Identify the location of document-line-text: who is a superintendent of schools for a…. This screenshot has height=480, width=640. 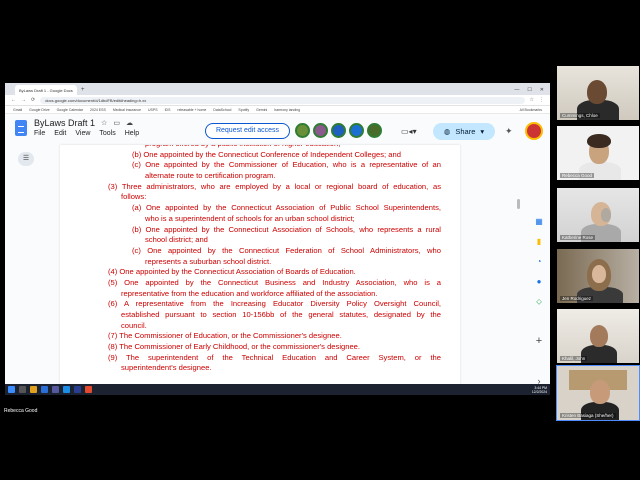
(250, 218).